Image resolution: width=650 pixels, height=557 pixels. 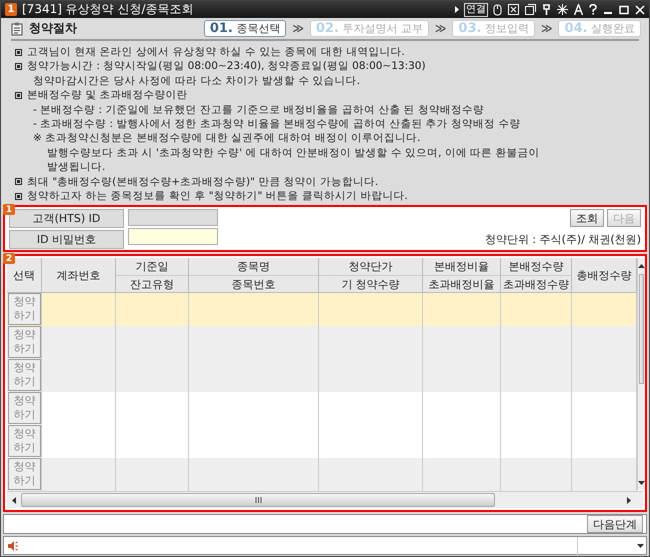 What do you see at coordinates (641, 374) in the screenshot?
I see `vertical-scrollbar` at bounding box center [641, 374].